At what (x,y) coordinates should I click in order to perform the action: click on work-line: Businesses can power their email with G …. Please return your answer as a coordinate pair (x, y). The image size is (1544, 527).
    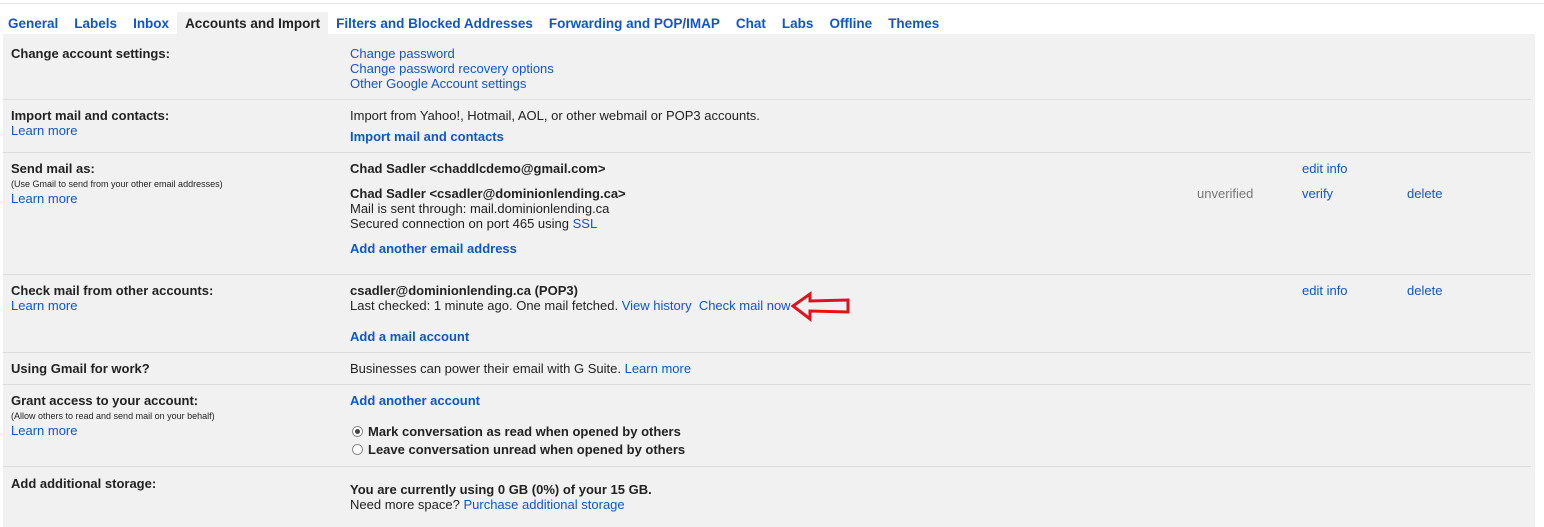
    Looking at the image, I should click on (520, 368).